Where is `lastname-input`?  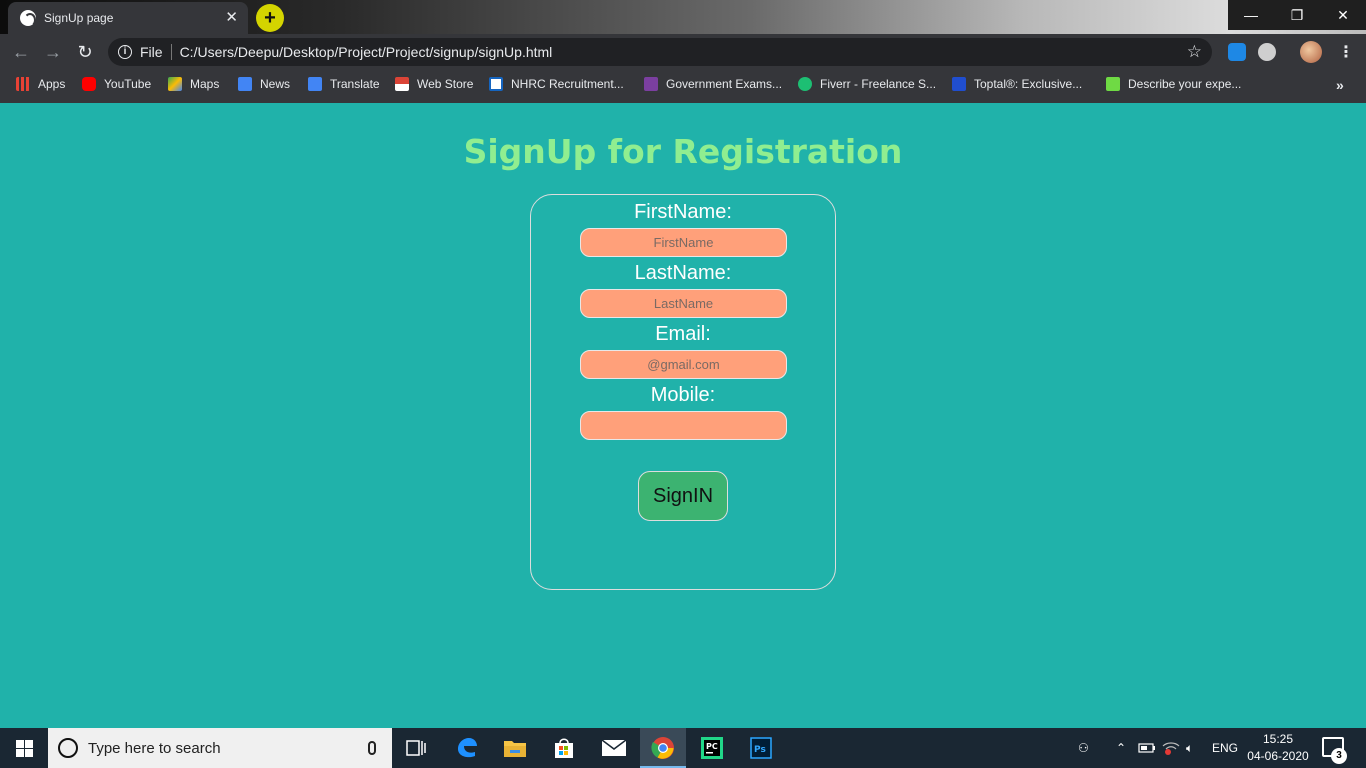 lastname-input is located at coordinates (683, 303).